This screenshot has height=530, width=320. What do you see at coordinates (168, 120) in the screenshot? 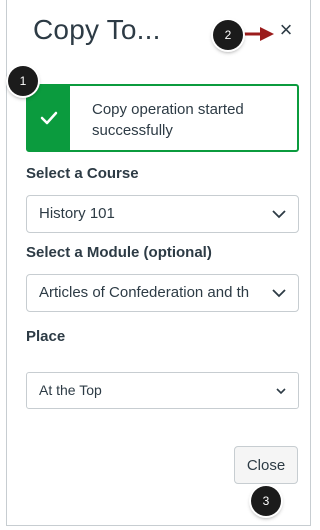
I see `alert-message: Copy operation started successfully` at bounding box center [168, 120].